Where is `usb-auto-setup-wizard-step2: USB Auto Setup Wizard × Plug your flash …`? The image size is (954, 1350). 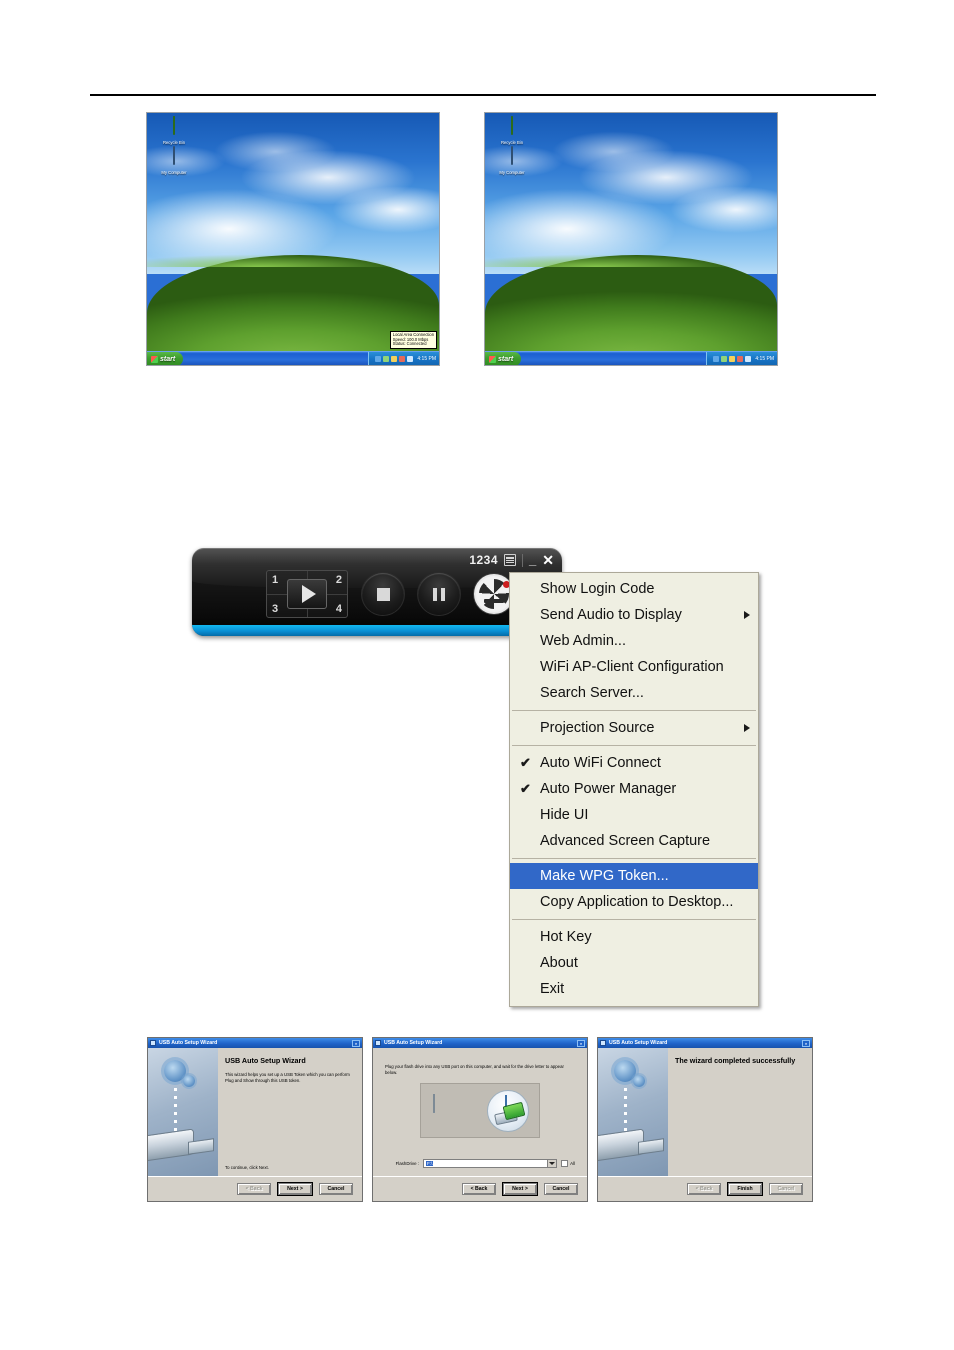 usb-auto-setup-wizard-step2: USB Auto Setup Wizard × Plug your flash … is located at coordinates (480, 1119).